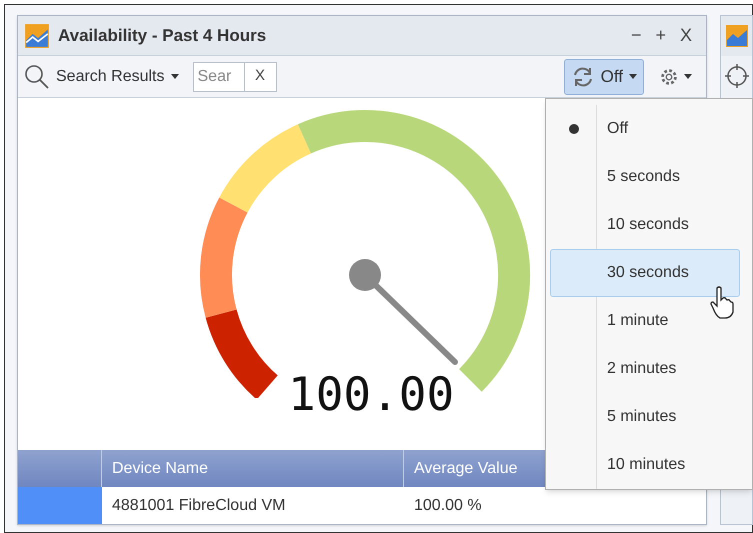  Describe the element at coordinates (371, 394) in the screenshot. I see `gauge-value: 100.00` at that location.